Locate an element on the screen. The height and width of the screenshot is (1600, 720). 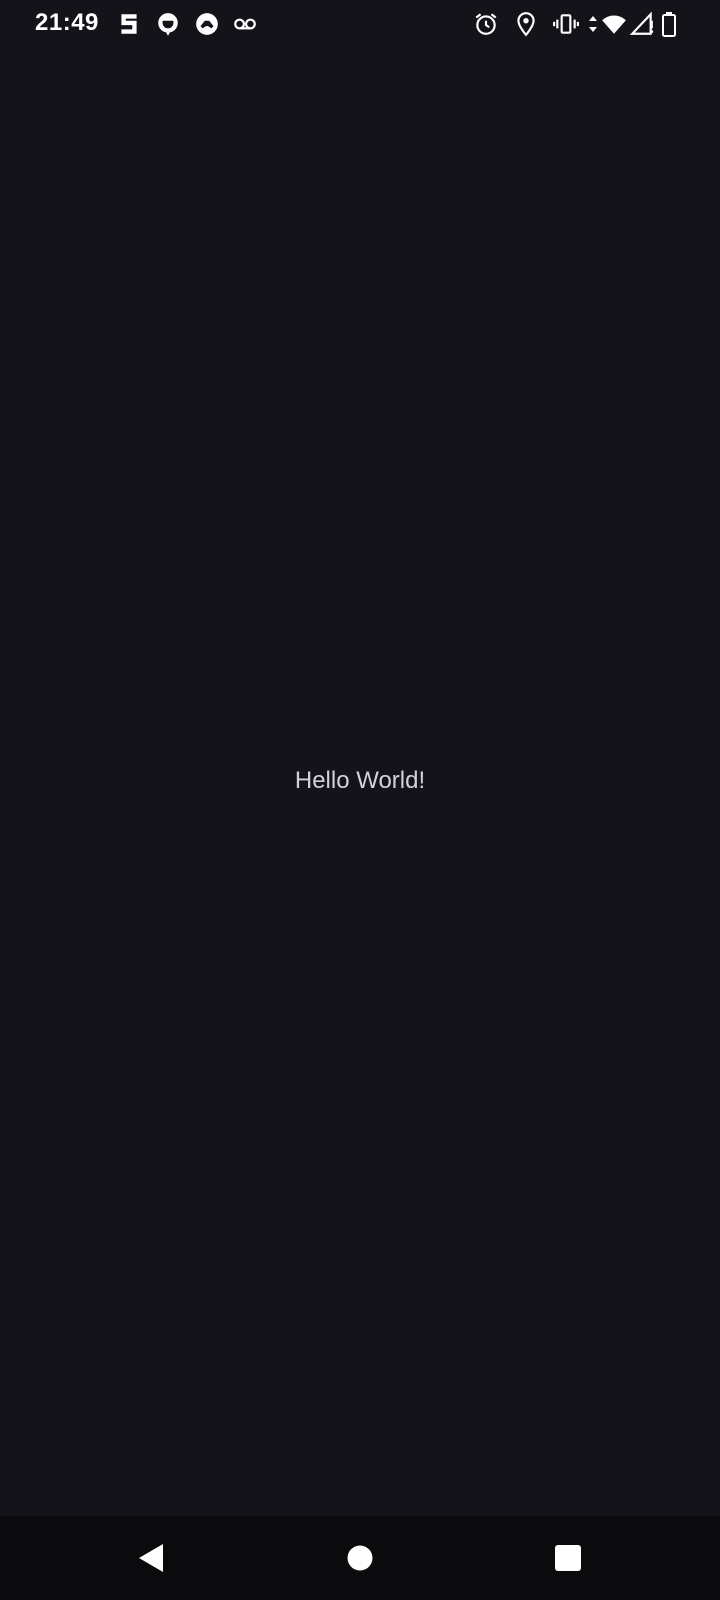
home-circle-icon is located at coordinates (360, 1558).